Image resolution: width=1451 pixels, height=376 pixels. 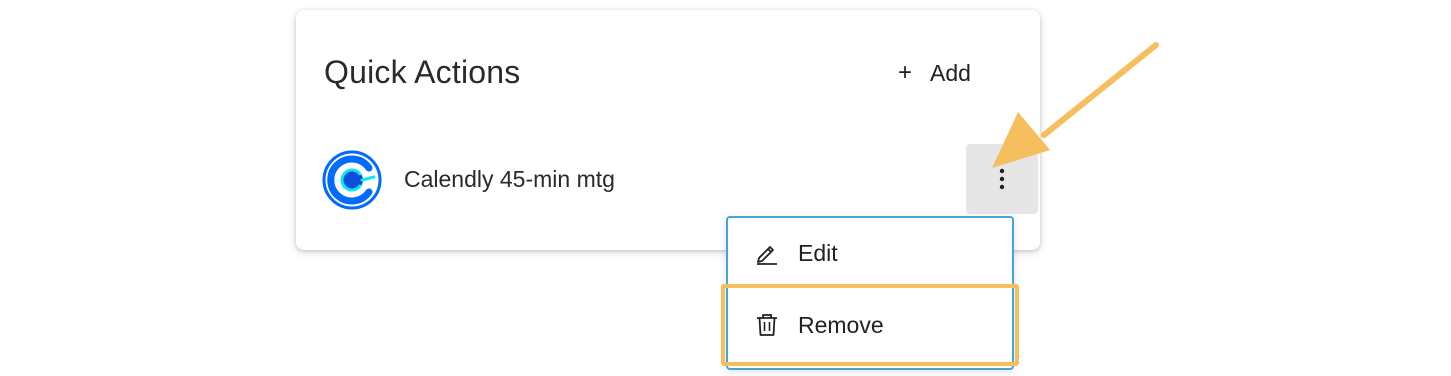 I want to click on actions-dropdown-menu: Edit Remove, so click(x=870, y=293).